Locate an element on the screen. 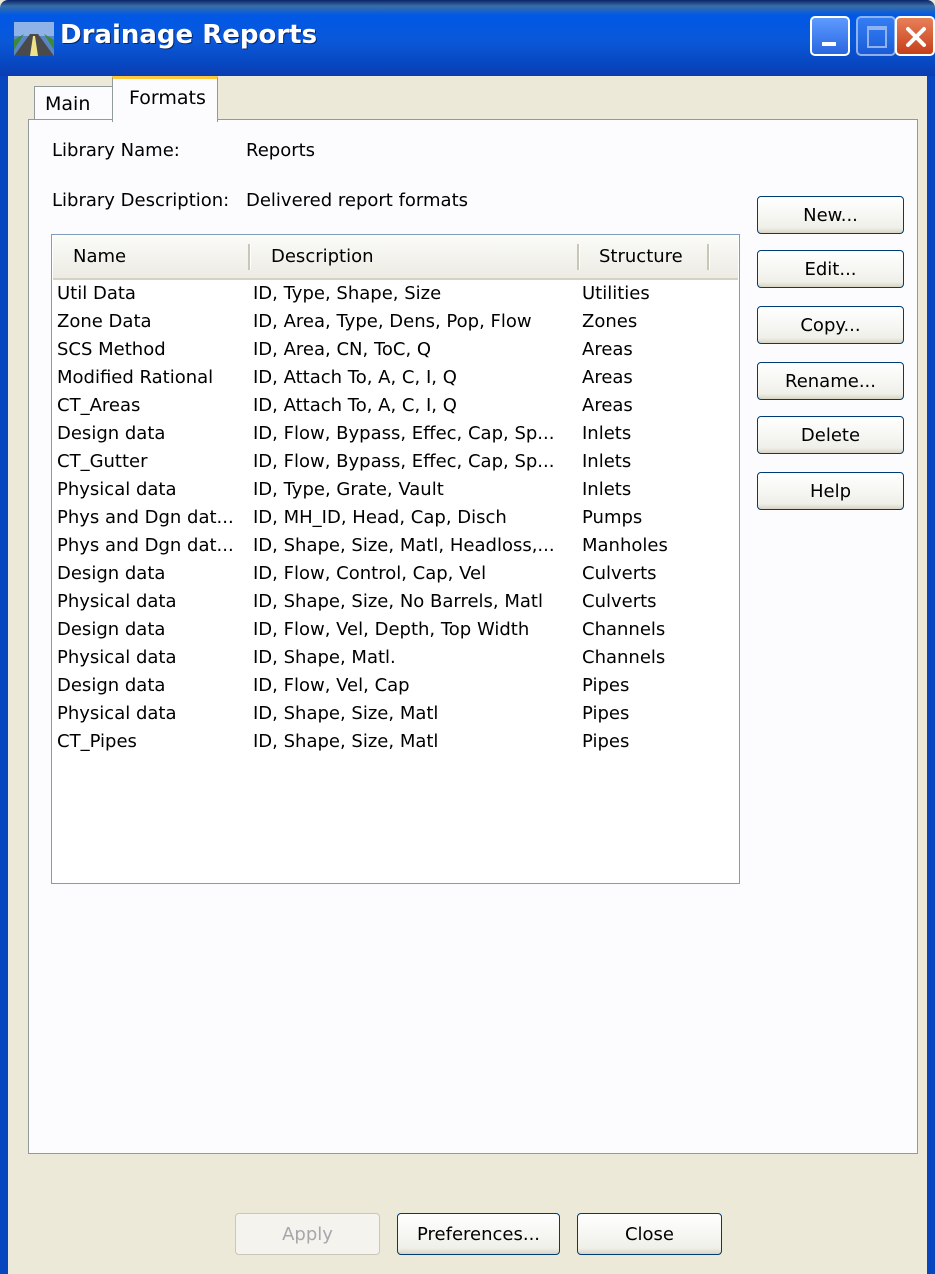 Image resolution: width=935 pixels, height=1274 pixels. row-name-cell: SCS Method is located at coordinates (111, 349).